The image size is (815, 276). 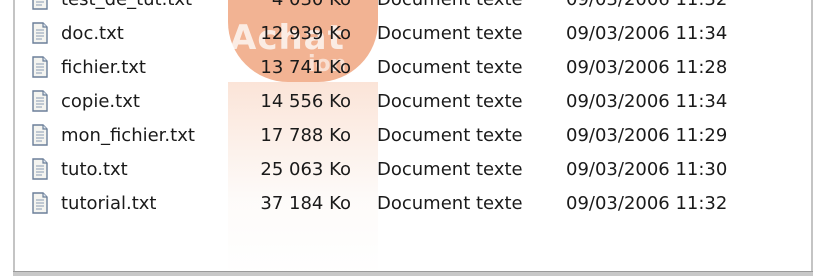 I want to click on file-name: doc.txt, so click(x=92, y=34).